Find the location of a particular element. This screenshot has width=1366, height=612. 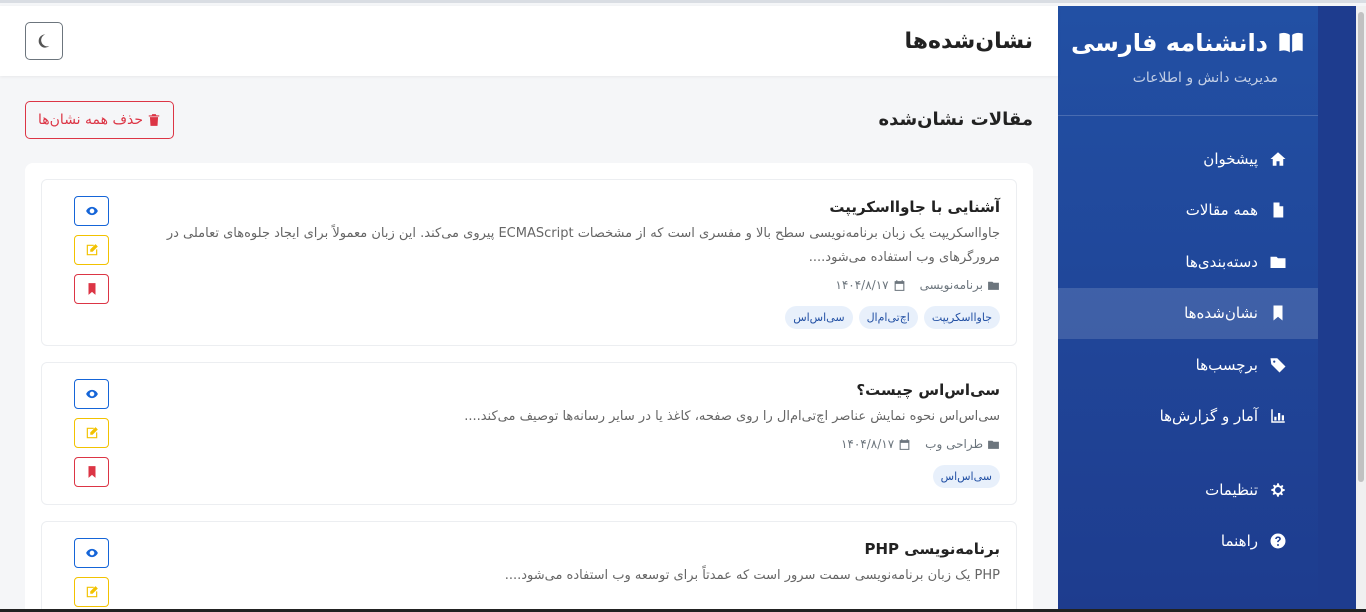

sidebar-item-dashboard: پیشخوان is located at coordinates (1188, 159).